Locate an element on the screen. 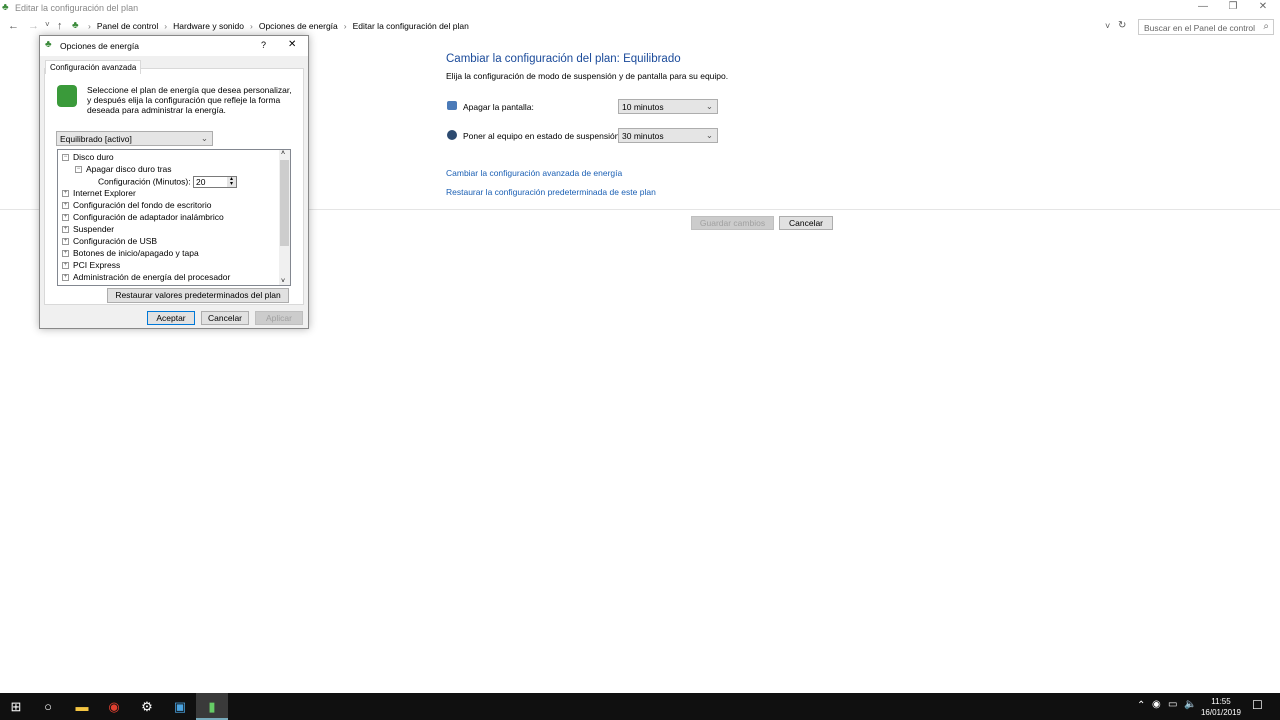 The image size is (1280, 720). search-input: Buscar en el Panel de control ⌕ is located at coordinates (1206, 27).